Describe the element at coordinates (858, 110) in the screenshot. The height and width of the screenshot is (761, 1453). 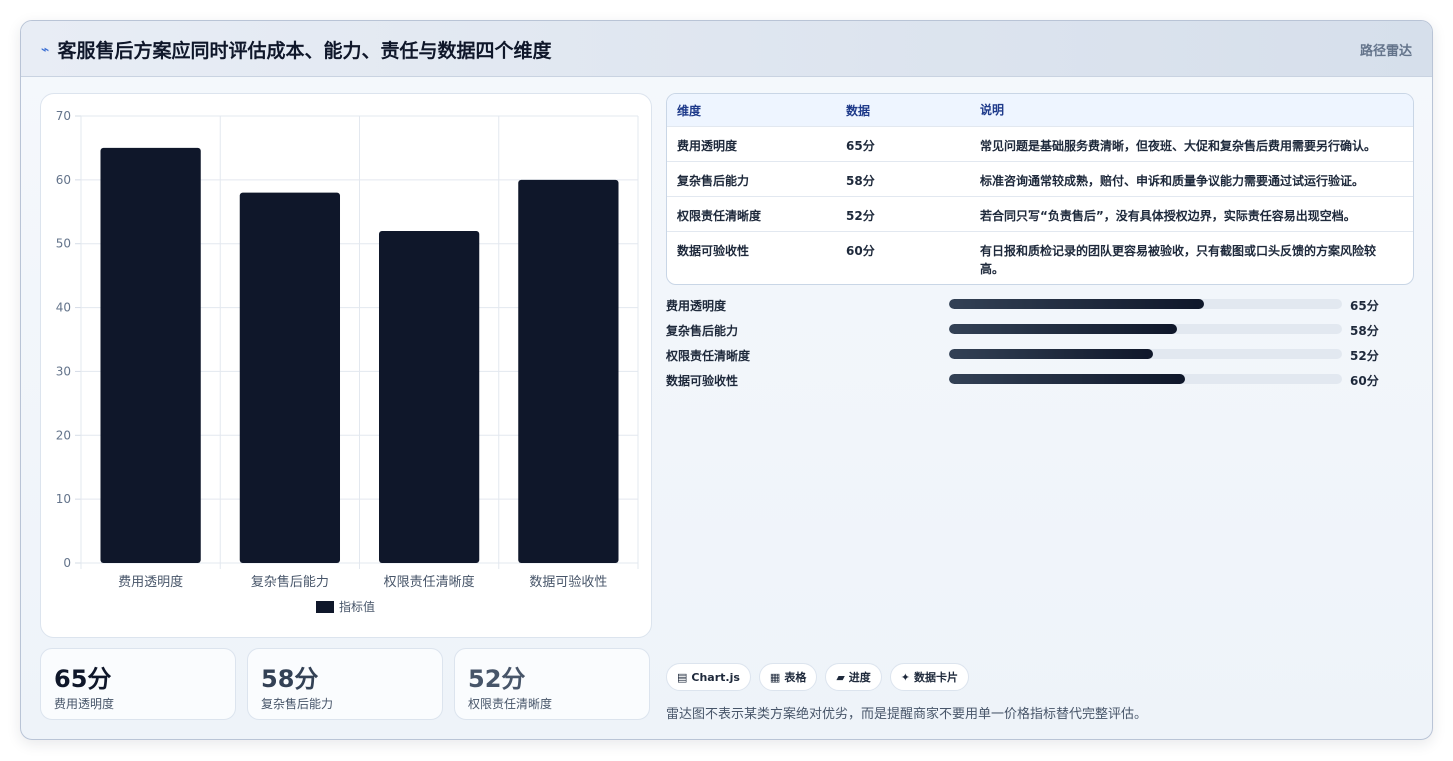
I see `table-header-data: 数据` at that location.